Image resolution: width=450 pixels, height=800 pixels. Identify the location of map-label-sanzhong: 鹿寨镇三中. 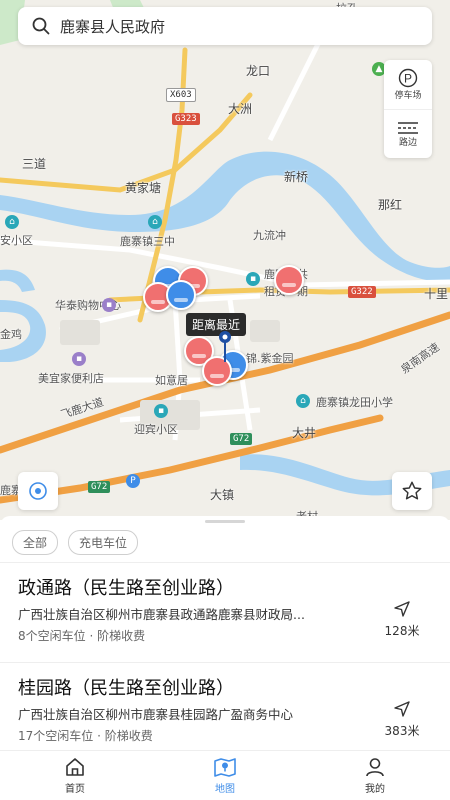
(147, 241).